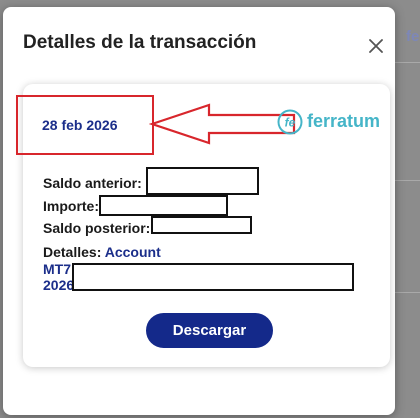 The height and width of the screenshot is (418, 420). What do you see at coordinates (413, 36) in the screenshot?
I see `background-partial-text: fe` at bounding box center [413, 36].